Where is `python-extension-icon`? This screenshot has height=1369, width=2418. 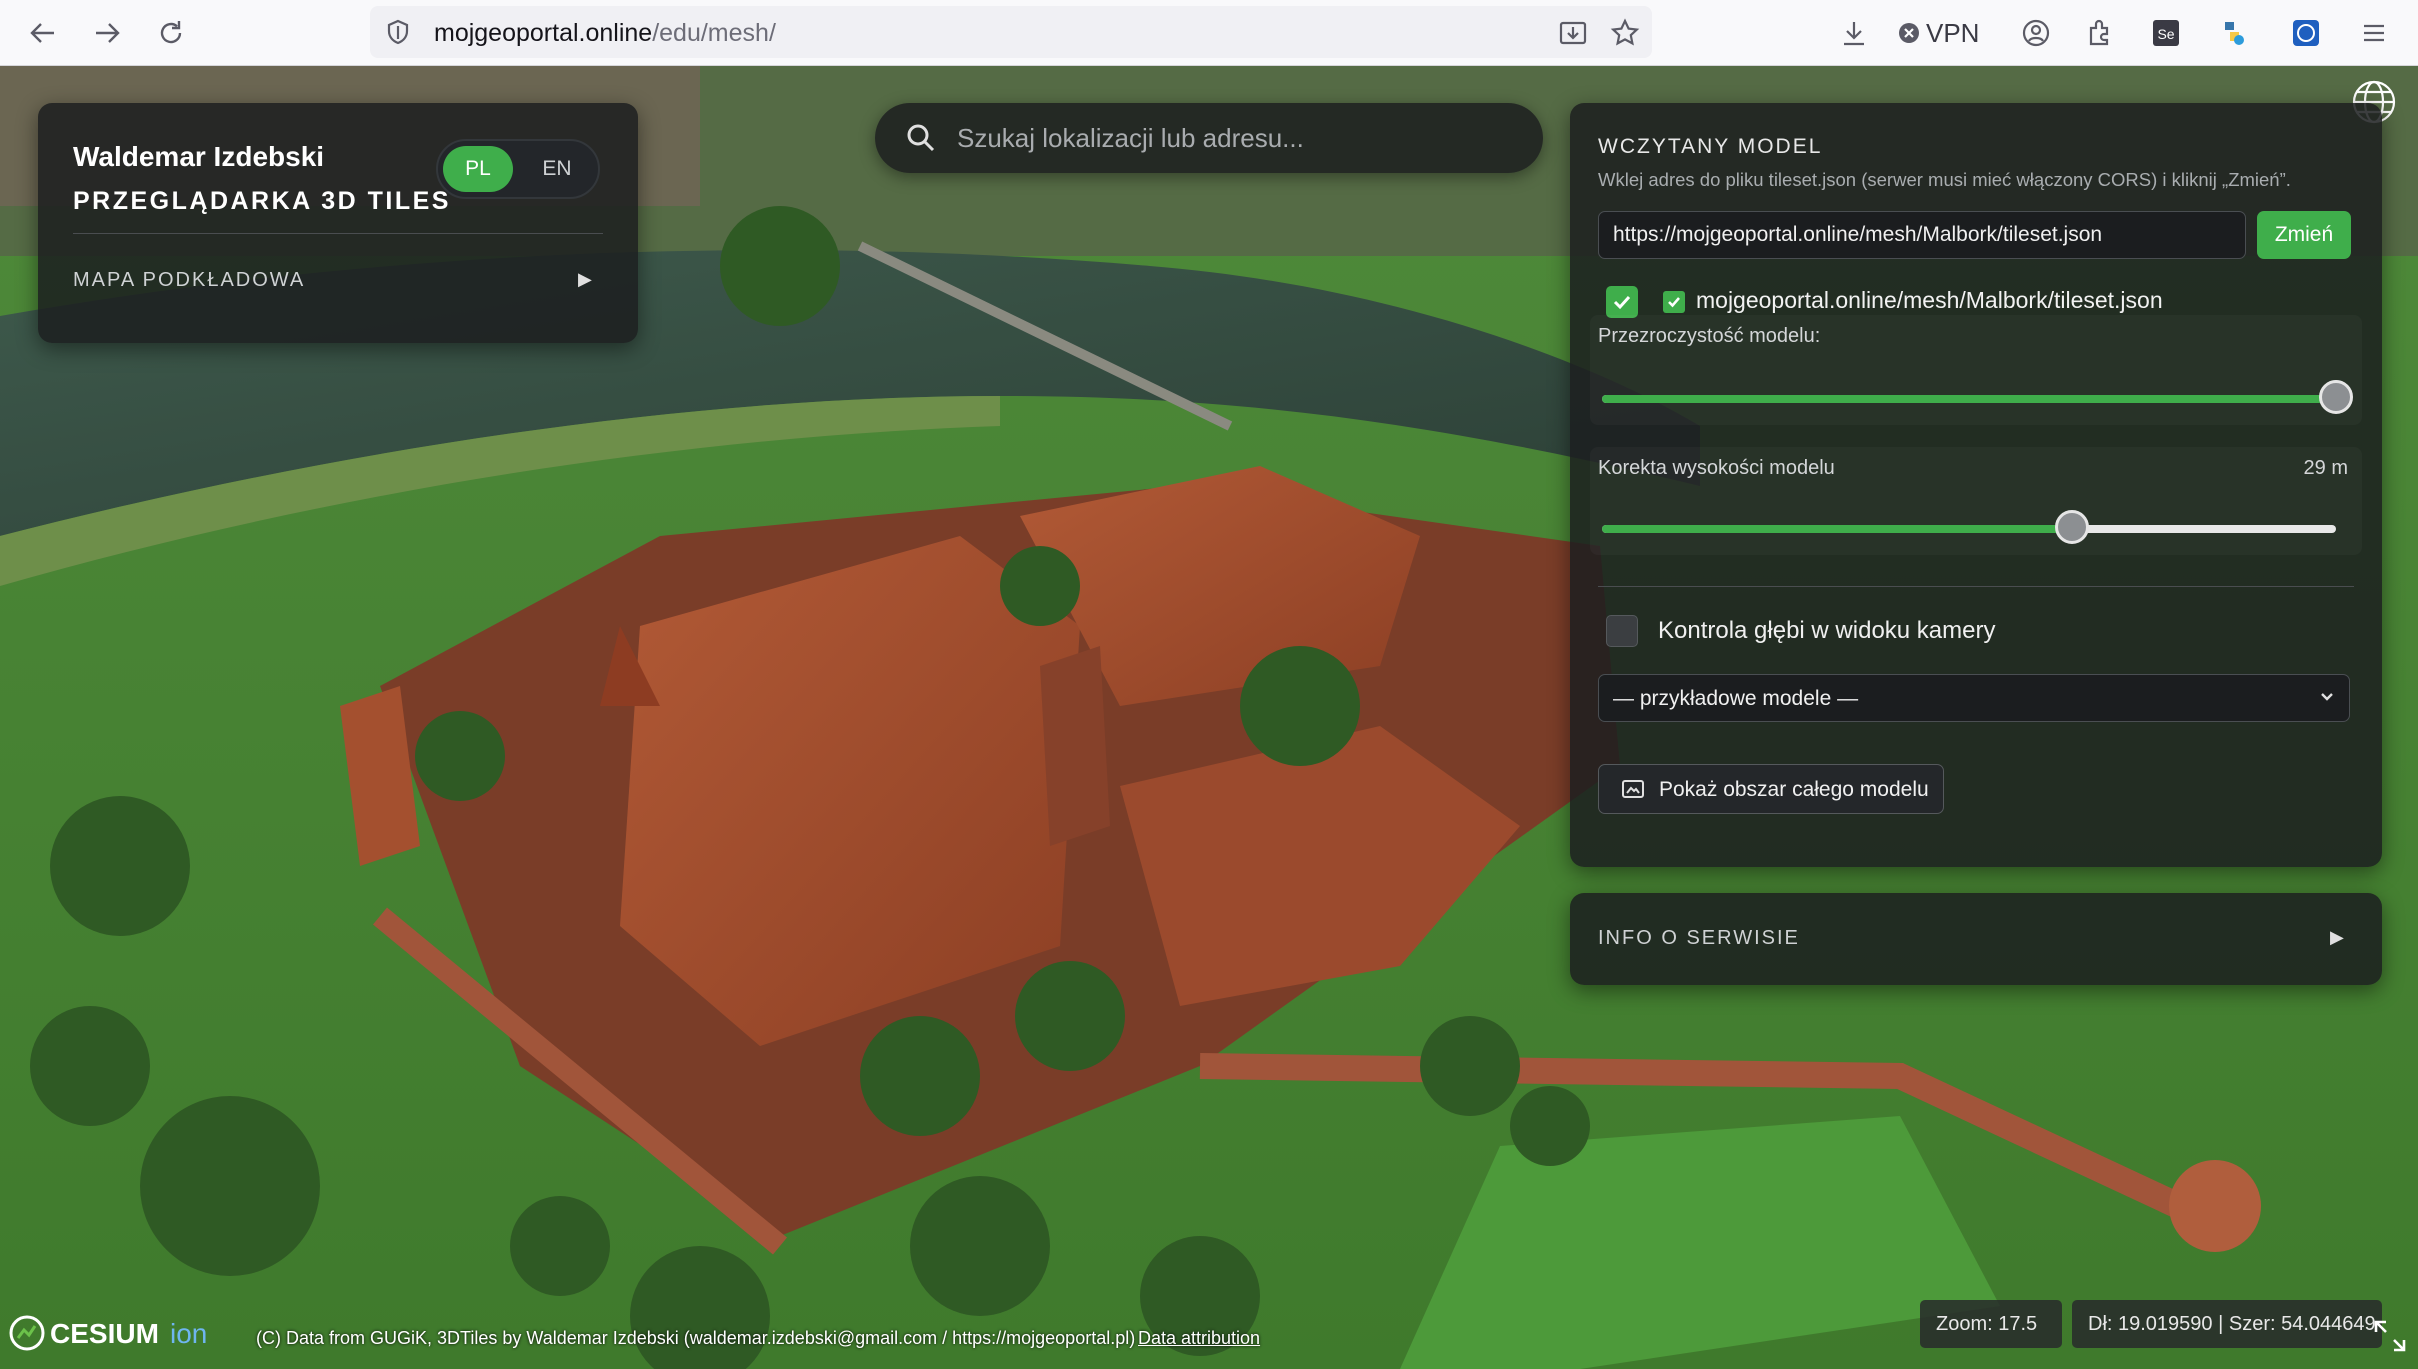
python-extension-icon is located at coordinates (2232, 33).